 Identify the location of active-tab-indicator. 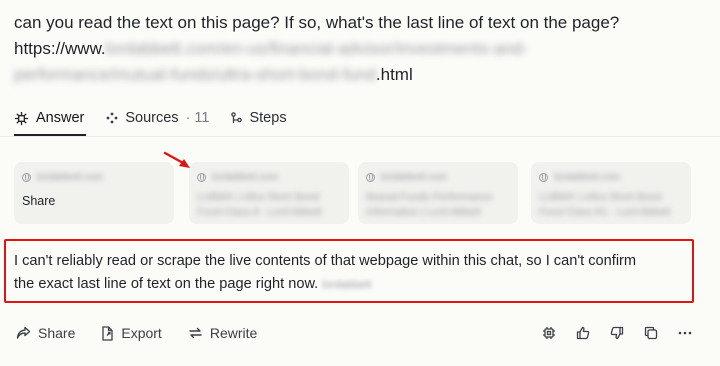
(50, 135).